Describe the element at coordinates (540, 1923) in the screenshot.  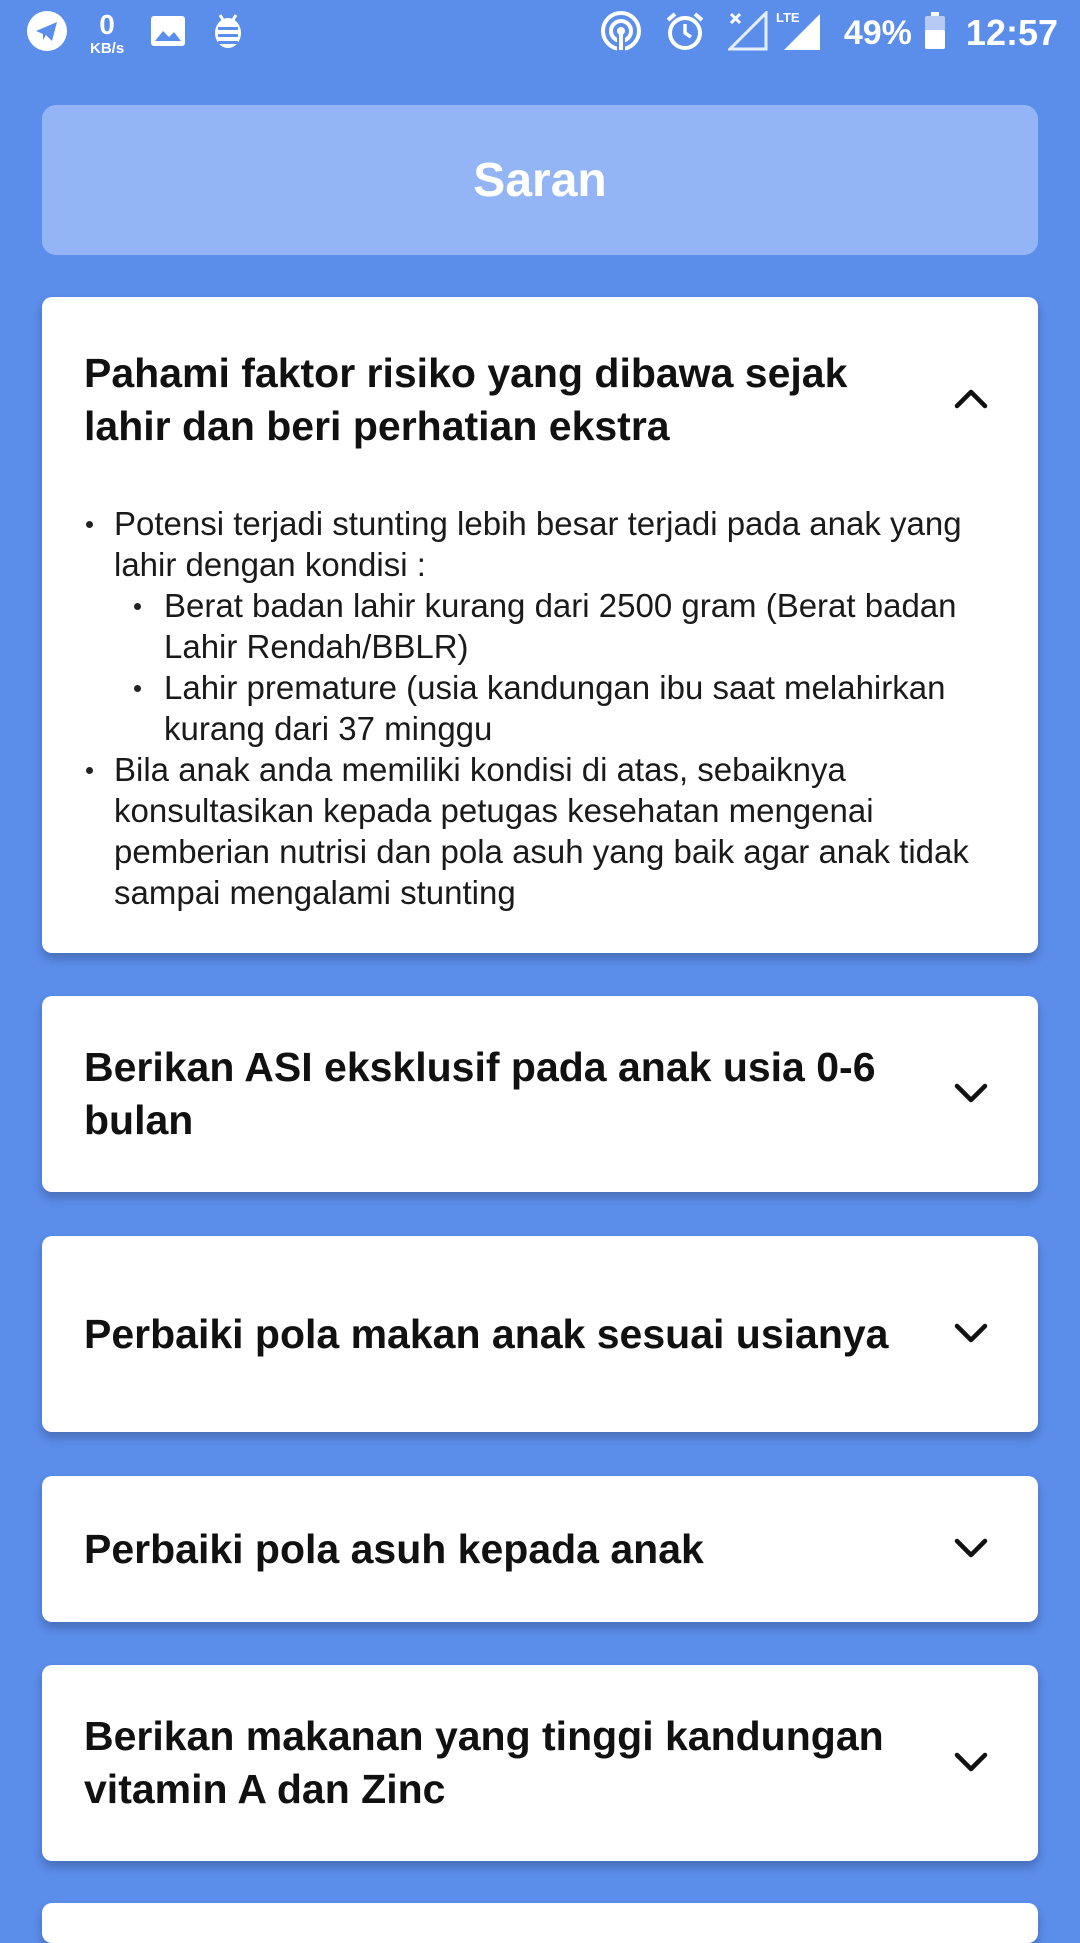
I see `accordion-card-partial` at that location.